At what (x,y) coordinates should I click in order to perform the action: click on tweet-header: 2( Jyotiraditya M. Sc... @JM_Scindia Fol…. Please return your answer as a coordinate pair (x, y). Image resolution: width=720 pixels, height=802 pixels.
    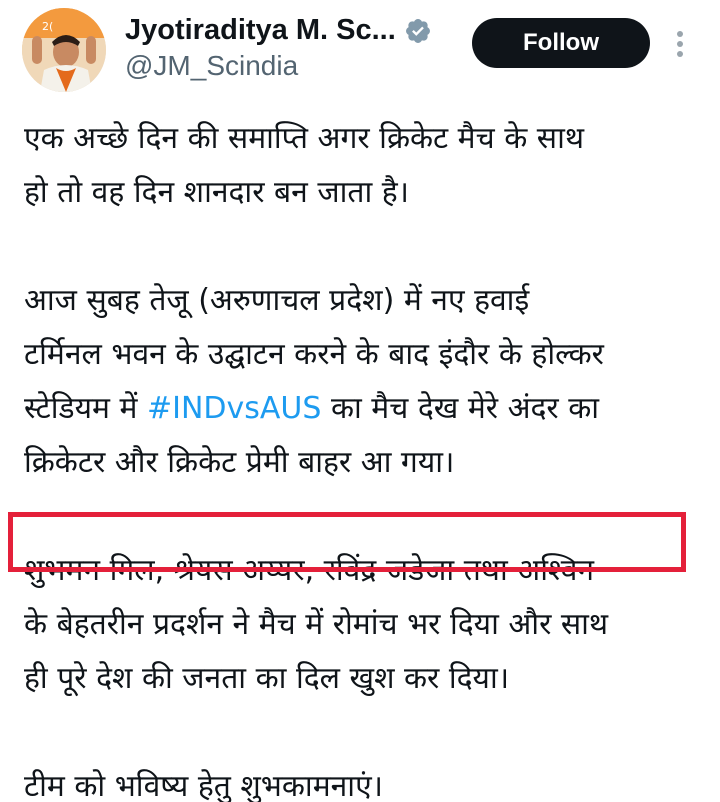
    Looking at the image, I should click on (360, 50).